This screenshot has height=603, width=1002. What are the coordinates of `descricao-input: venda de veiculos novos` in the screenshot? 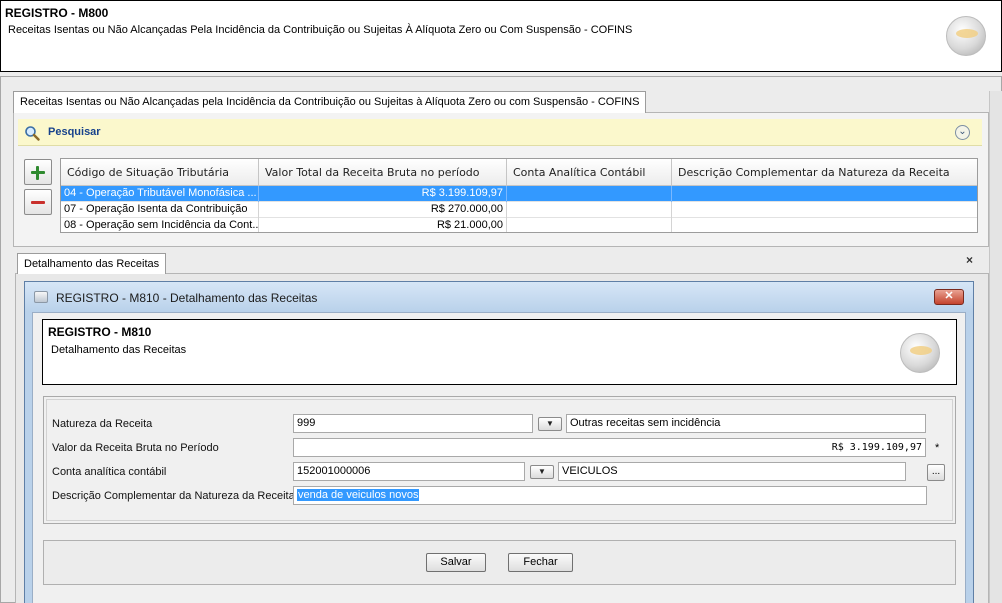 It's located at (610, 495).